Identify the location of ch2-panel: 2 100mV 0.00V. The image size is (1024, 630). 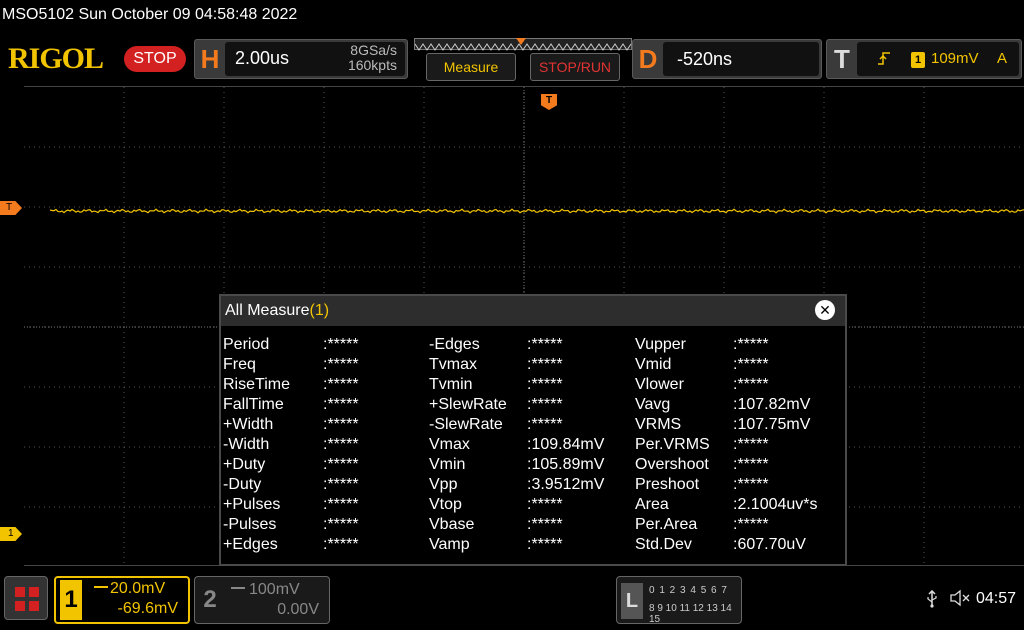
(262, 600).